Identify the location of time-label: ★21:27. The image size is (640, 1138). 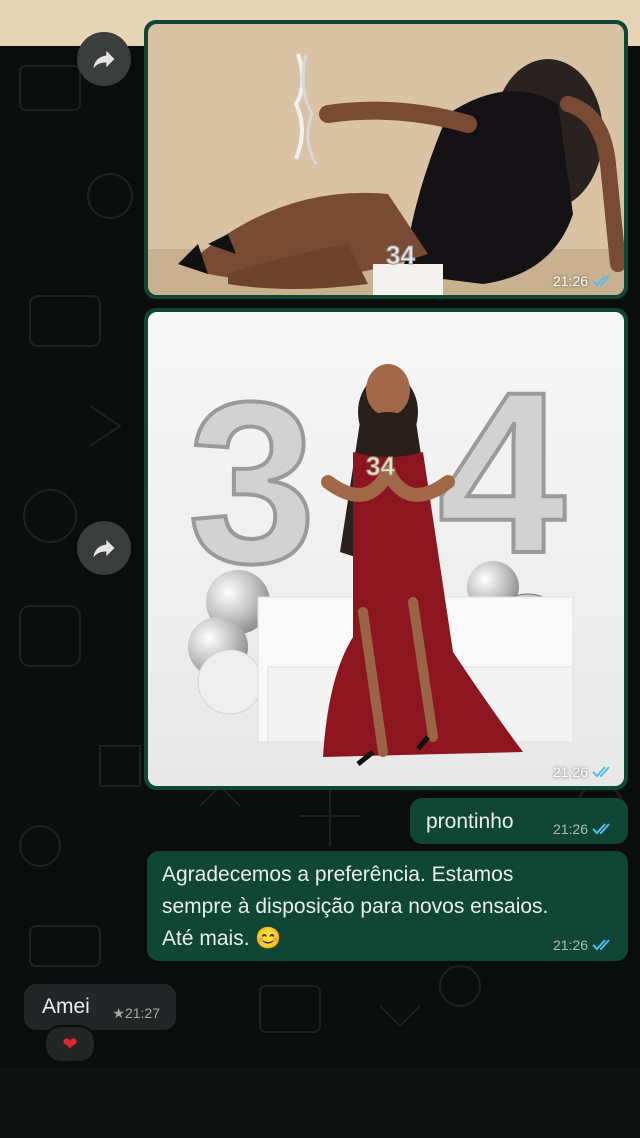
(136, 1013).